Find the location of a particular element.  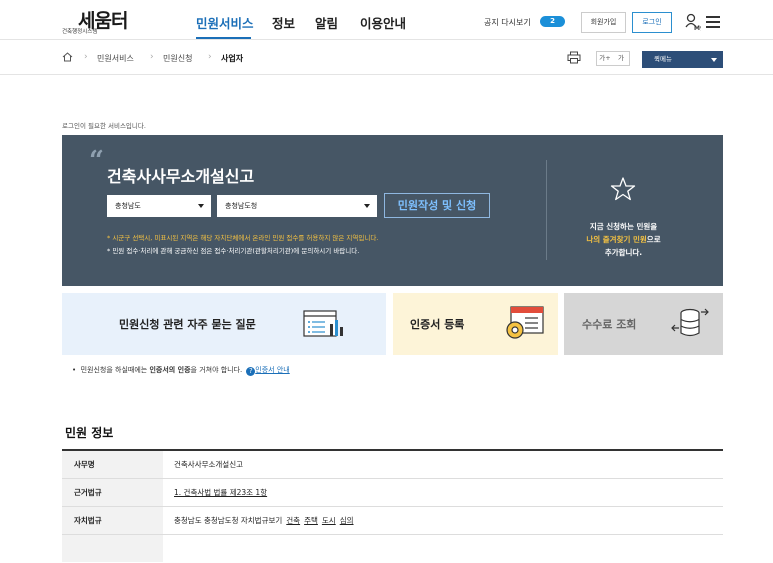

cert-register-card: 인증서 등록 is located at coordinates (475, 324).